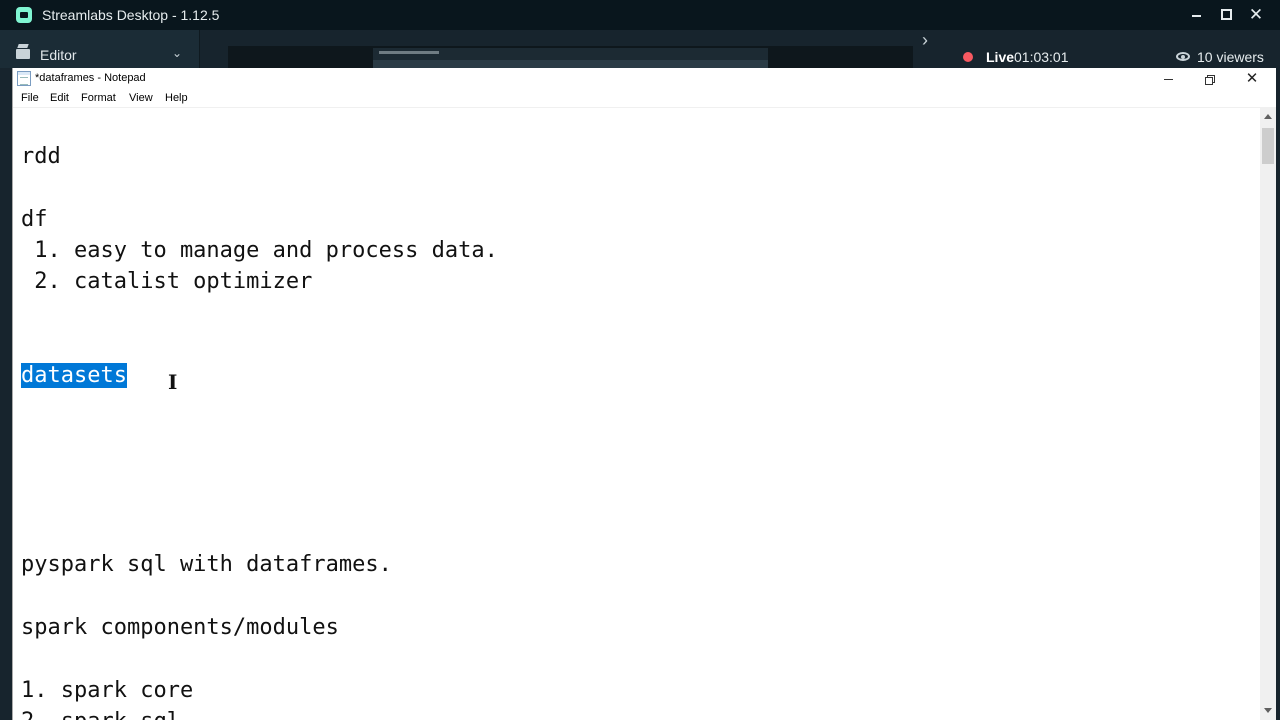  I want to click on camera-icon, so click(23, 54).